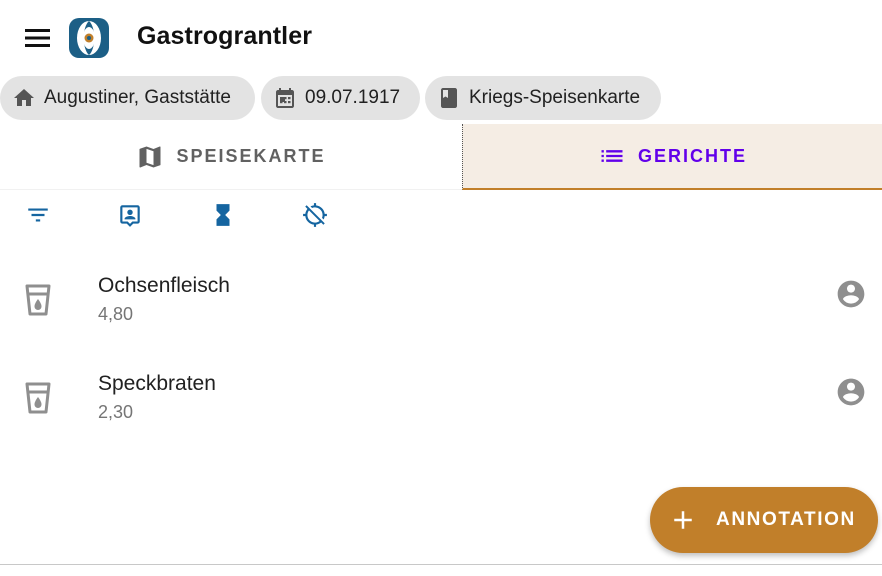 The image size is (882, 576). What do you see at coordinates (441, 564) in the screenshot?
I see `bottom-divider` at bounding box center [441, 564].